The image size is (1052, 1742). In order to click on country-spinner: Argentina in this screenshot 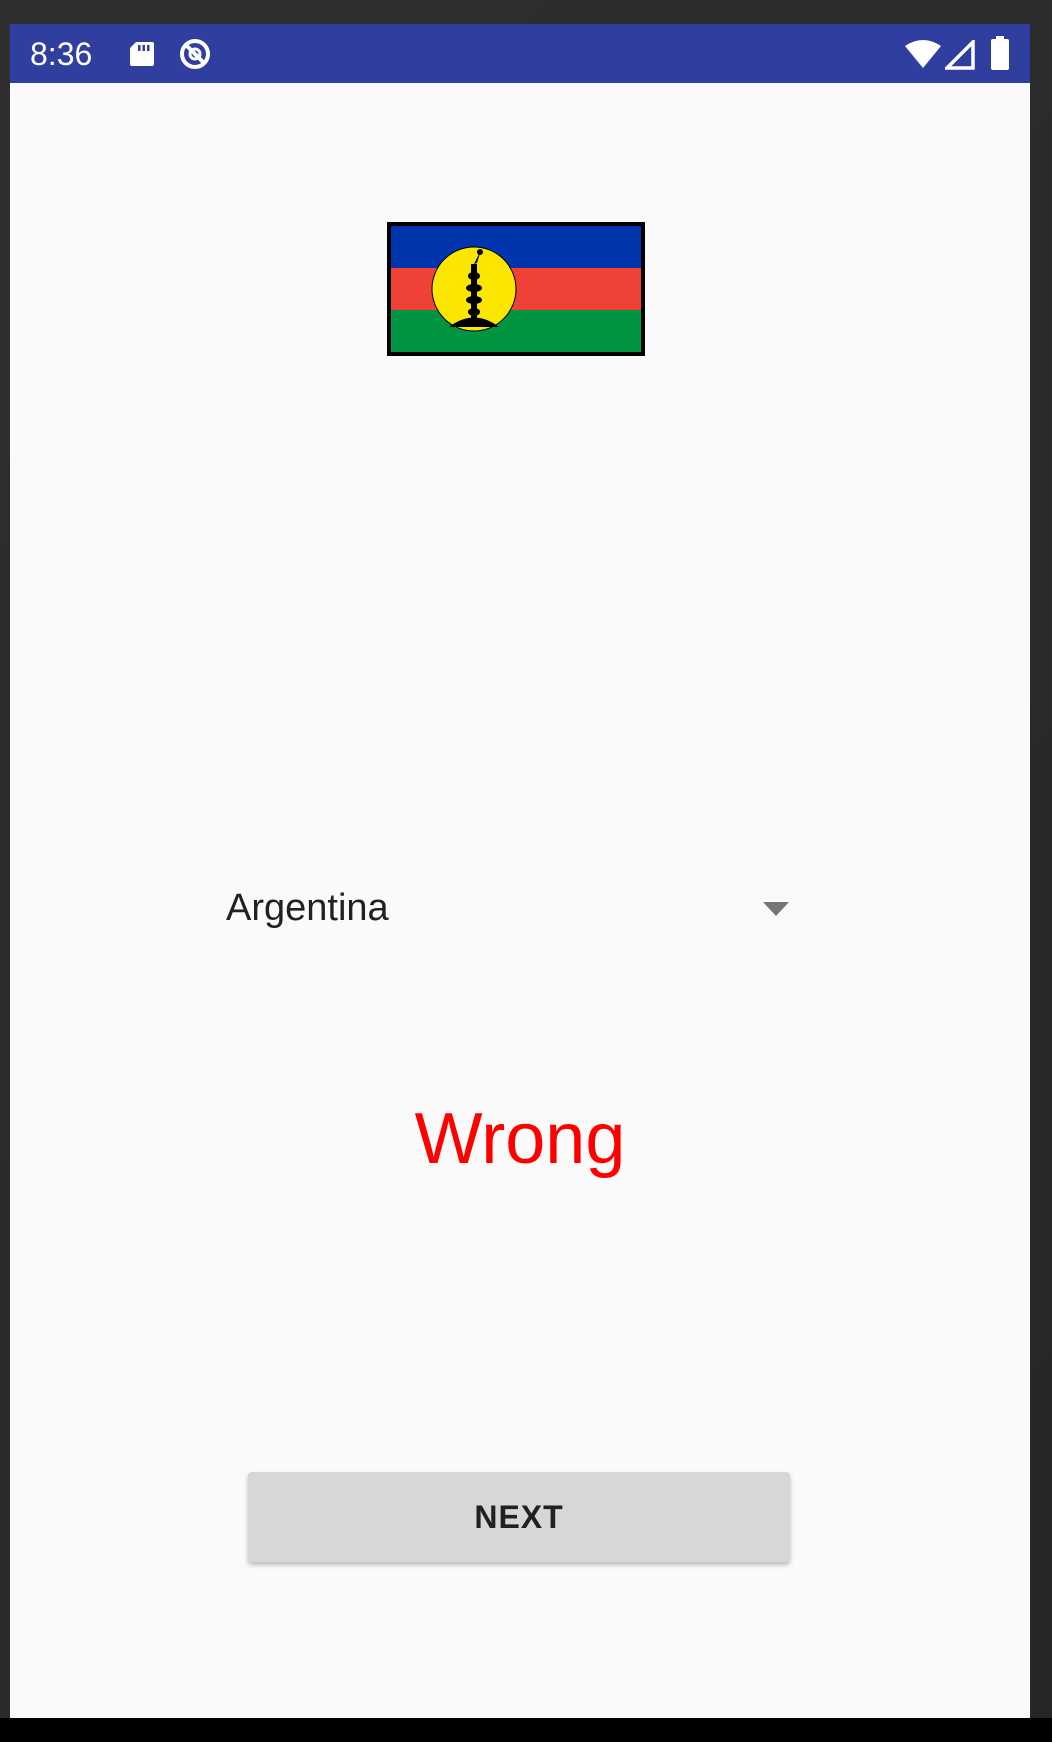, I will do `click(510, 906)`.